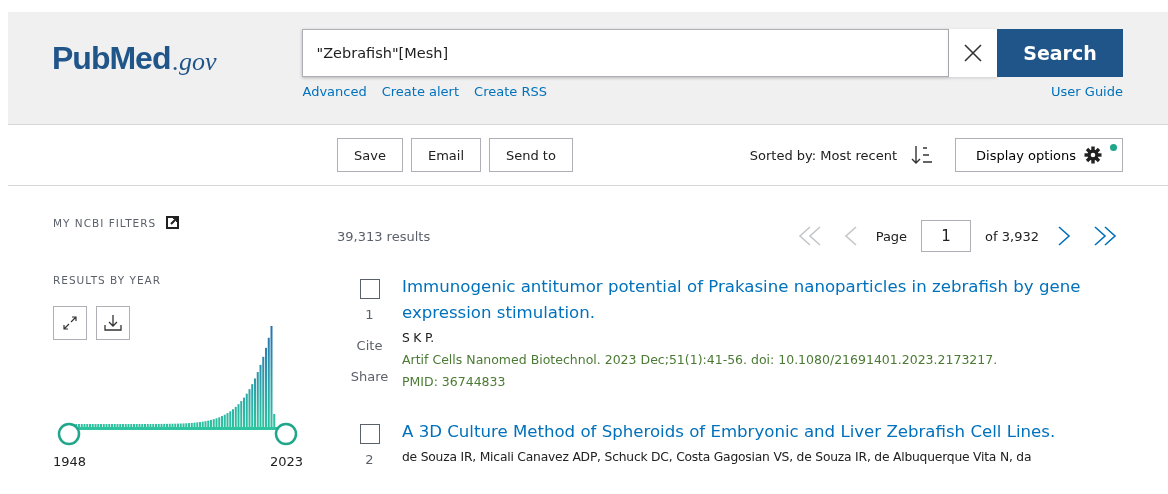  Describe the element at coordinates (762, 432) in the screenshot. I see `result-title: A 3D Culture Method of Spheroids of Embryonic and Liver Zebrafish Cell Lines.` at that location.